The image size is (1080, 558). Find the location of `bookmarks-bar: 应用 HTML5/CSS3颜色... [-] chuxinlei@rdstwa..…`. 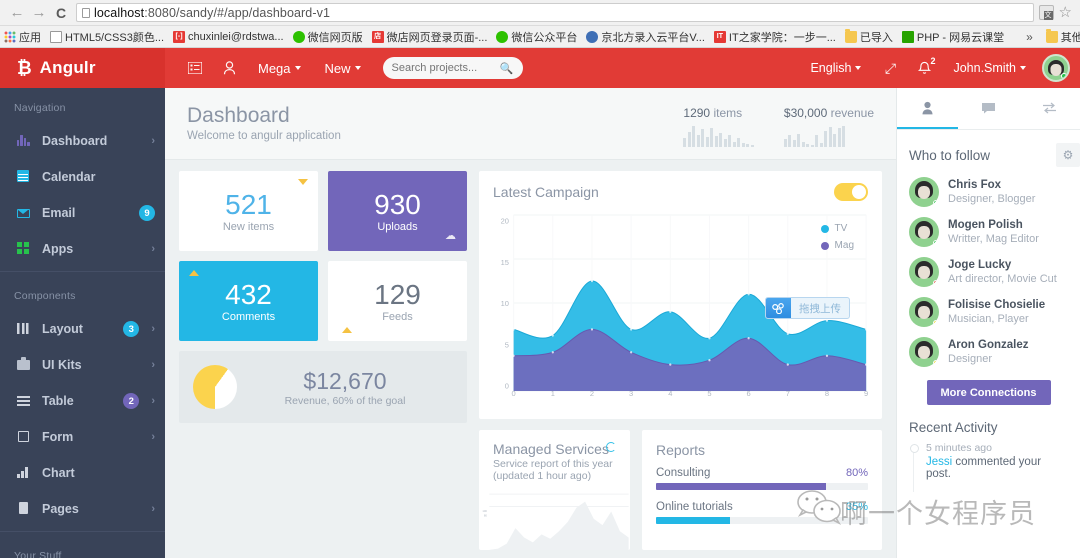

bookmarks-bar: 应用 HTML5/CSS3颜色... [-] chuxinlei@rdstwa..… is located at coordinates (540, 37).